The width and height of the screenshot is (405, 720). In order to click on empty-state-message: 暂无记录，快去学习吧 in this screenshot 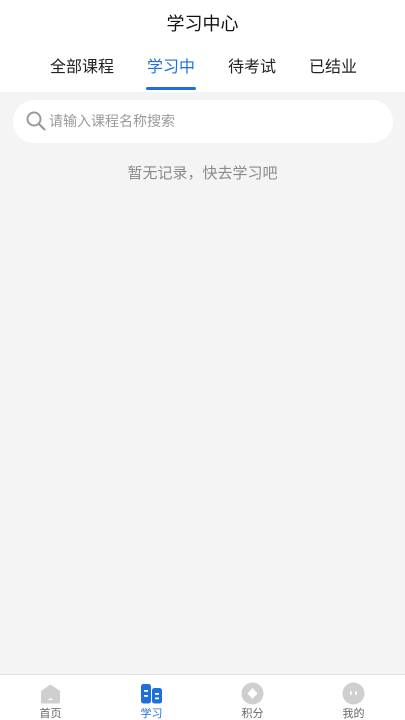, I will do `click(202, 173)`.